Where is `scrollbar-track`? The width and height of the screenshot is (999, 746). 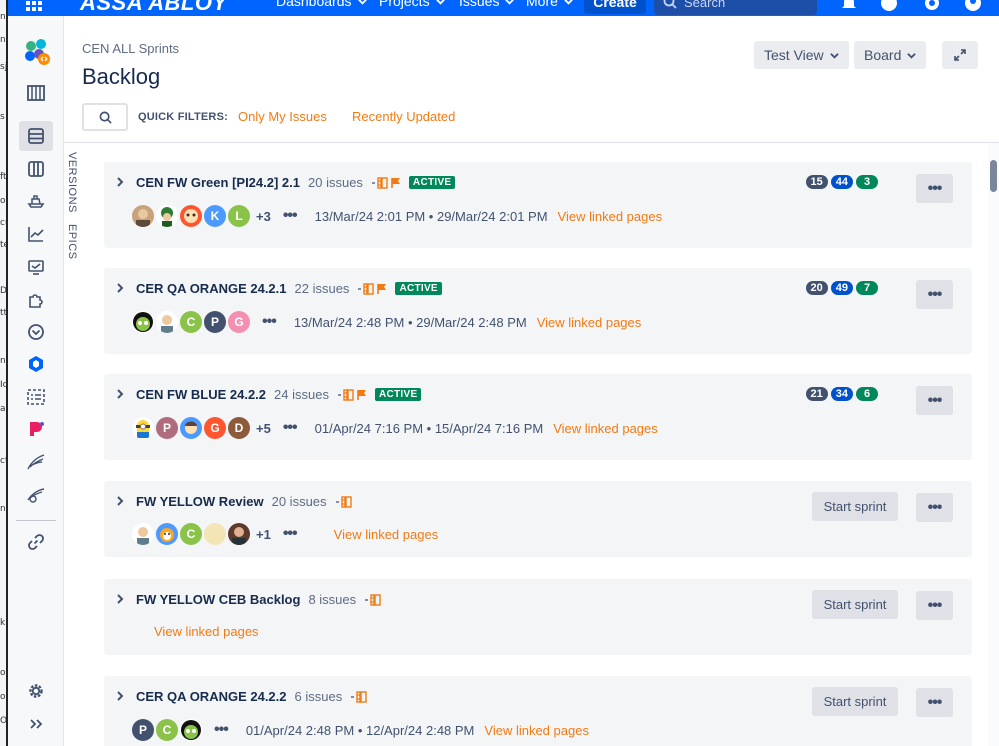
scrollbar-track is located at coordinates (993, 444).